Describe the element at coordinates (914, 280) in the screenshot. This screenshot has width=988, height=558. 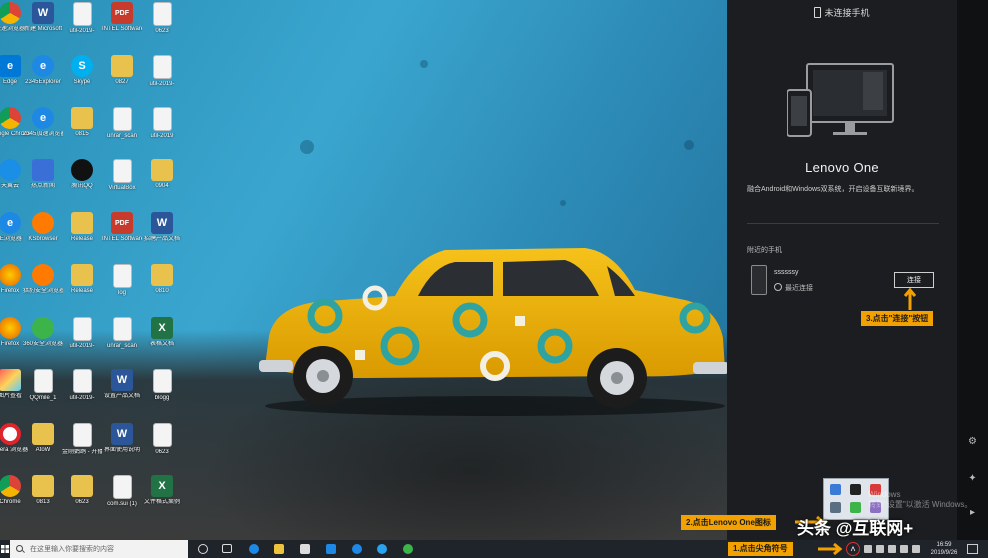
I see `connect-button: 连接` at that location.